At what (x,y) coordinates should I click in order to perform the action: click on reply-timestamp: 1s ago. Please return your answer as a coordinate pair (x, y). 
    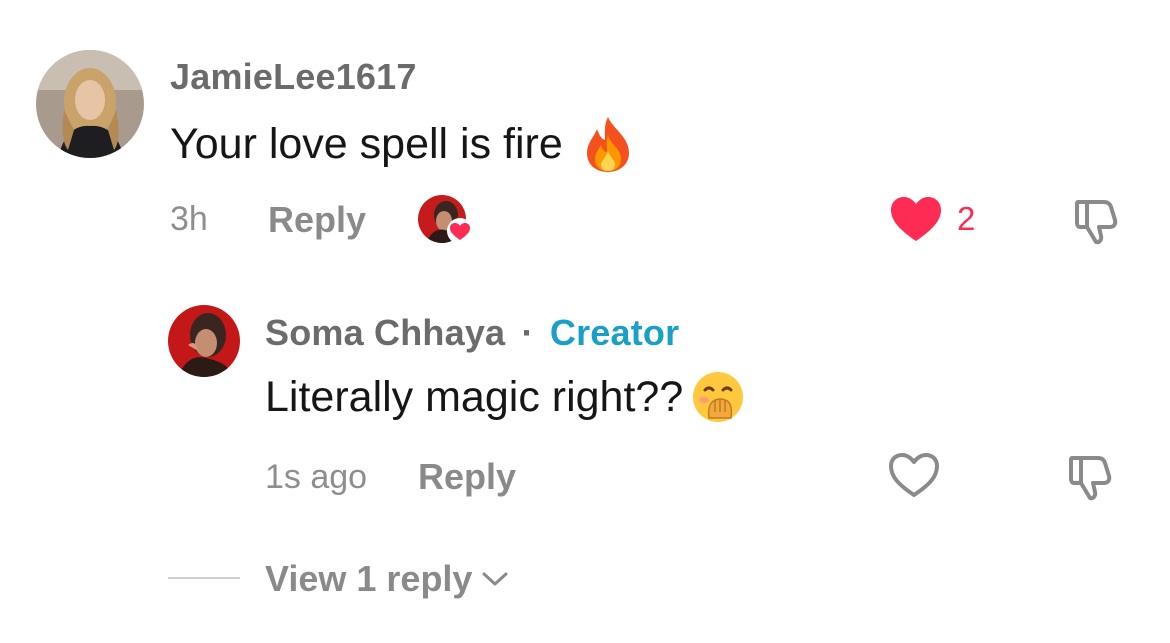
    Looking at the image, I should click on (316, 477).